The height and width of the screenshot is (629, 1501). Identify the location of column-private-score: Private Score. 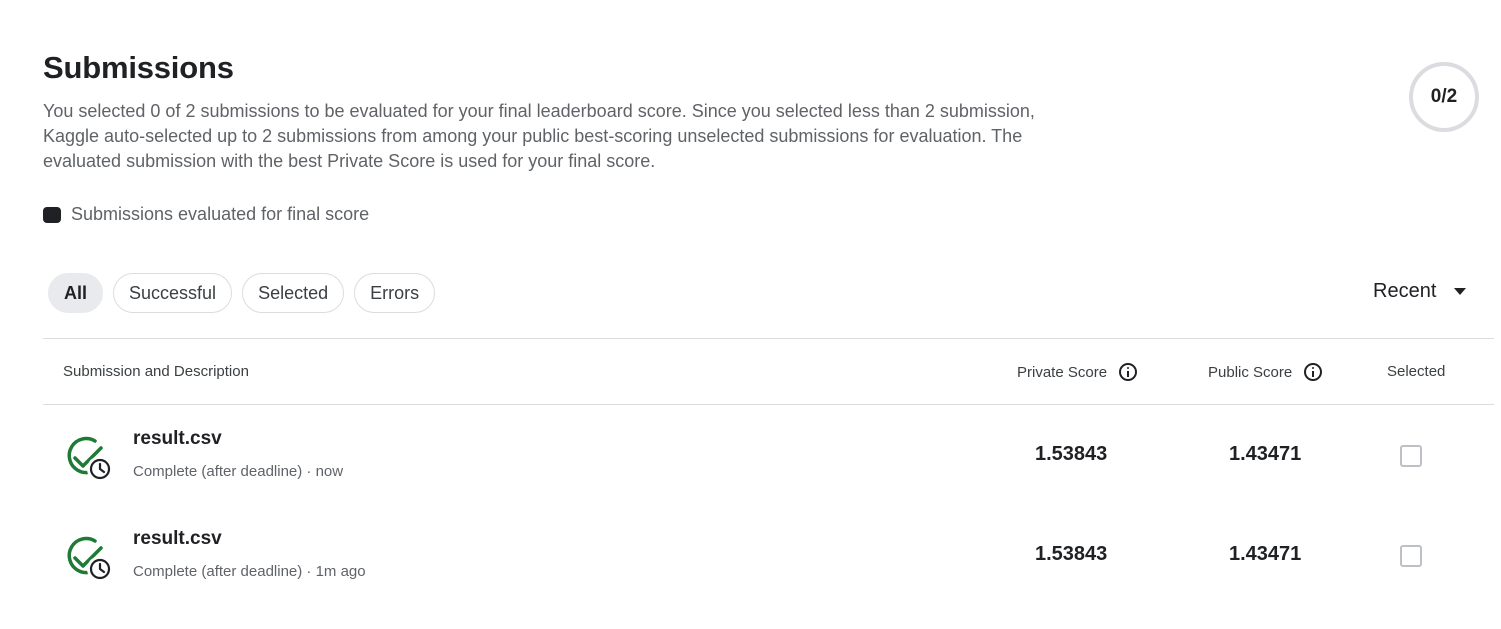
(1077, 372).